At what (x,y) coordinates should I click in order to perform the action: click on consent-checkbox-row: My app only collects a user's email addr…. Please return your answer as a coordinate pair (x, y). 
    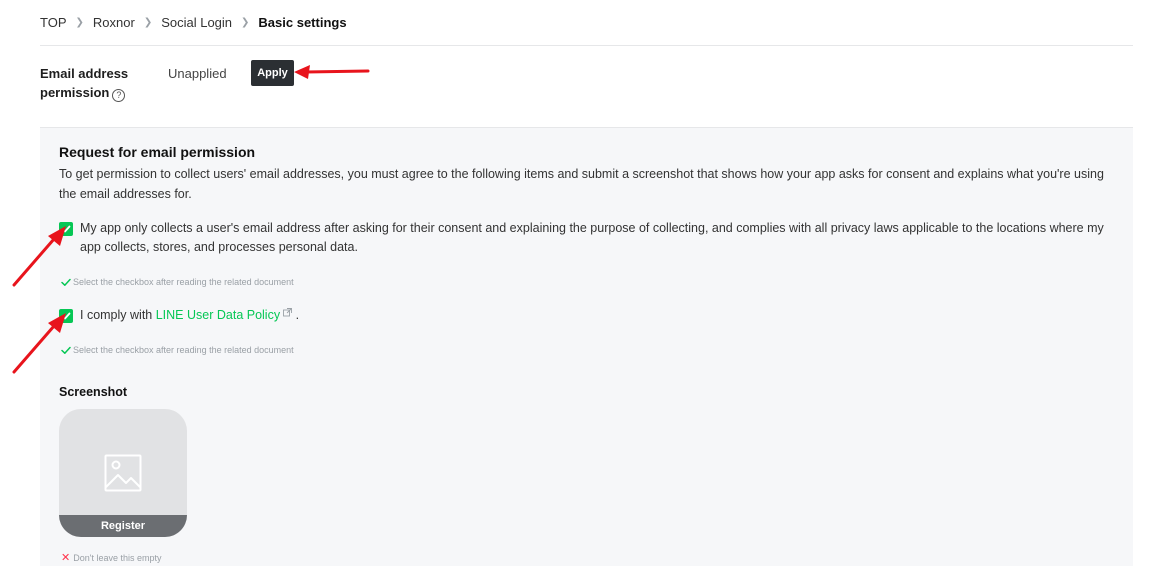
    Looking at the image, I should click on (589, 239).